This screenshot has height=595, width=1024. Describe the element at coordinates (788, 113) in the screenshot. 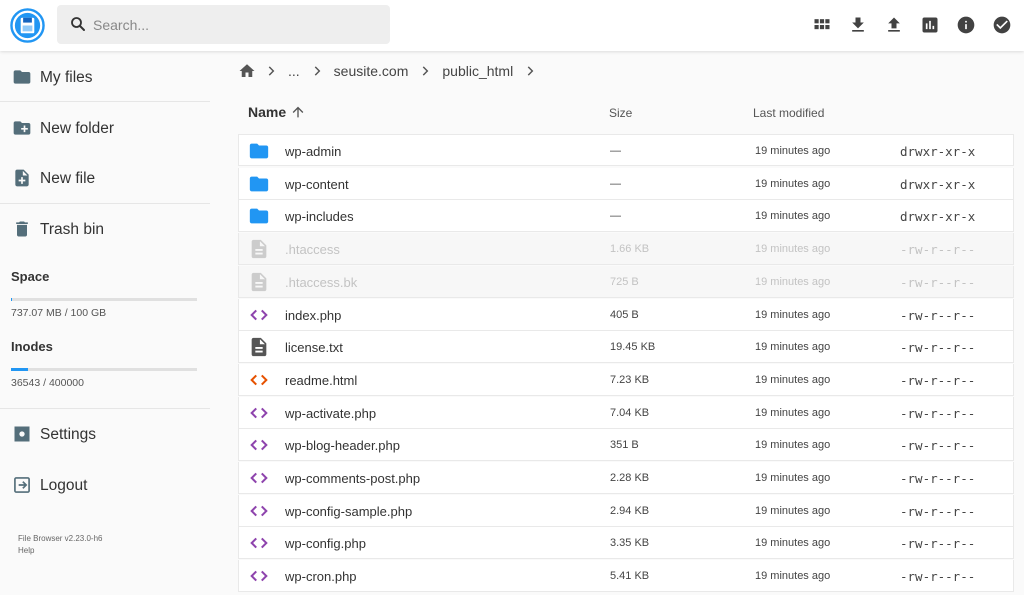

I see `sort-by-modified: Last modified` at that location.